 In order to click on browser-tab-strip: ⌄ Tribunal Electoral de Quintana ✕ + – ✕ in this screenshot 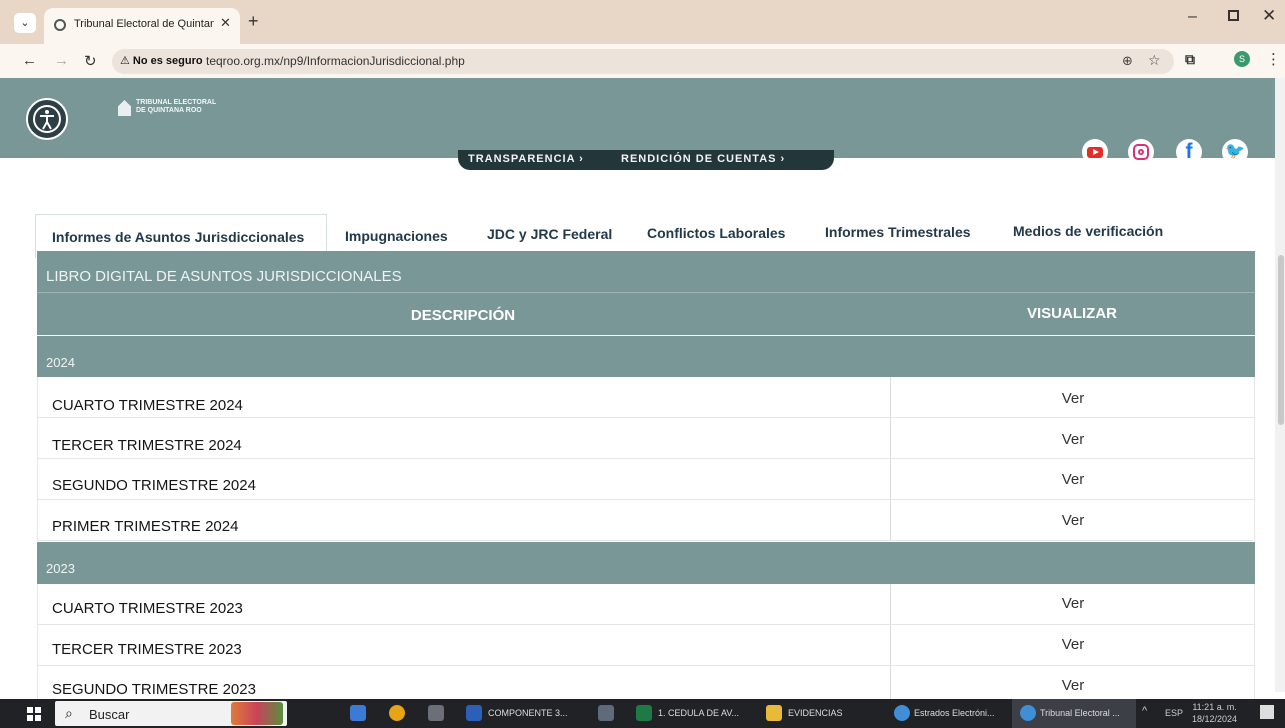, I will do `click(642, 22)`.